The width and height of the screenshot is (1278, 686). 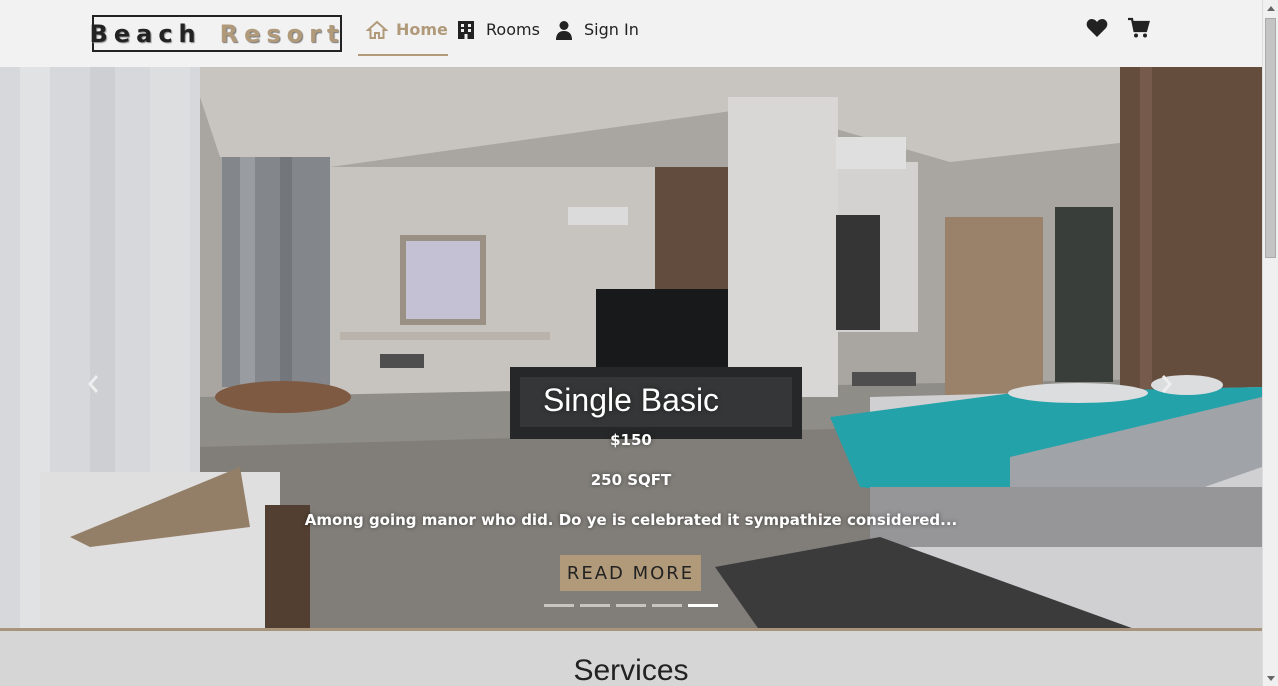 I want to click on home-icon, so click(x=377, y=30).